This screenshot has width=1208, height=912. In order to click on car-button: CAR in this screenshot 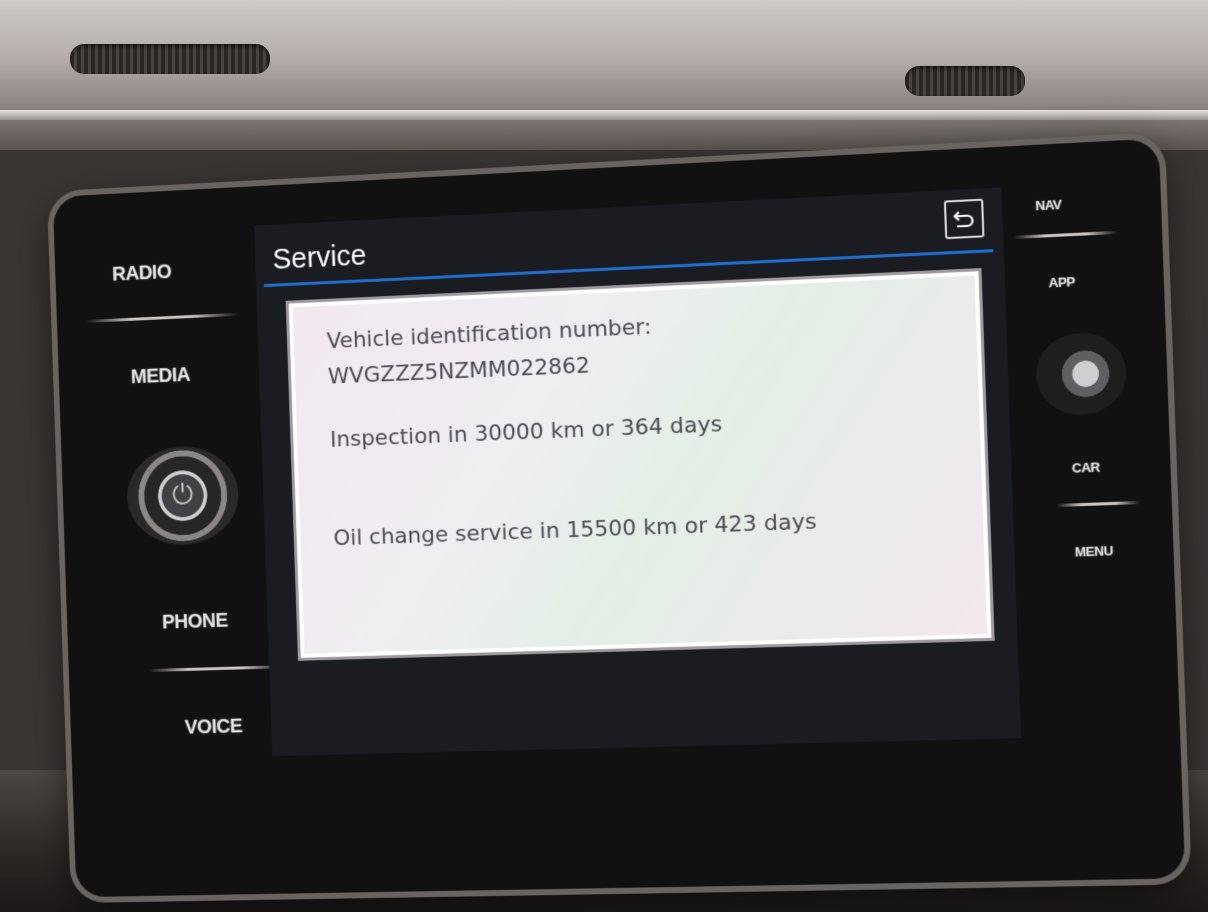, I will do `click(1086, 467)`.